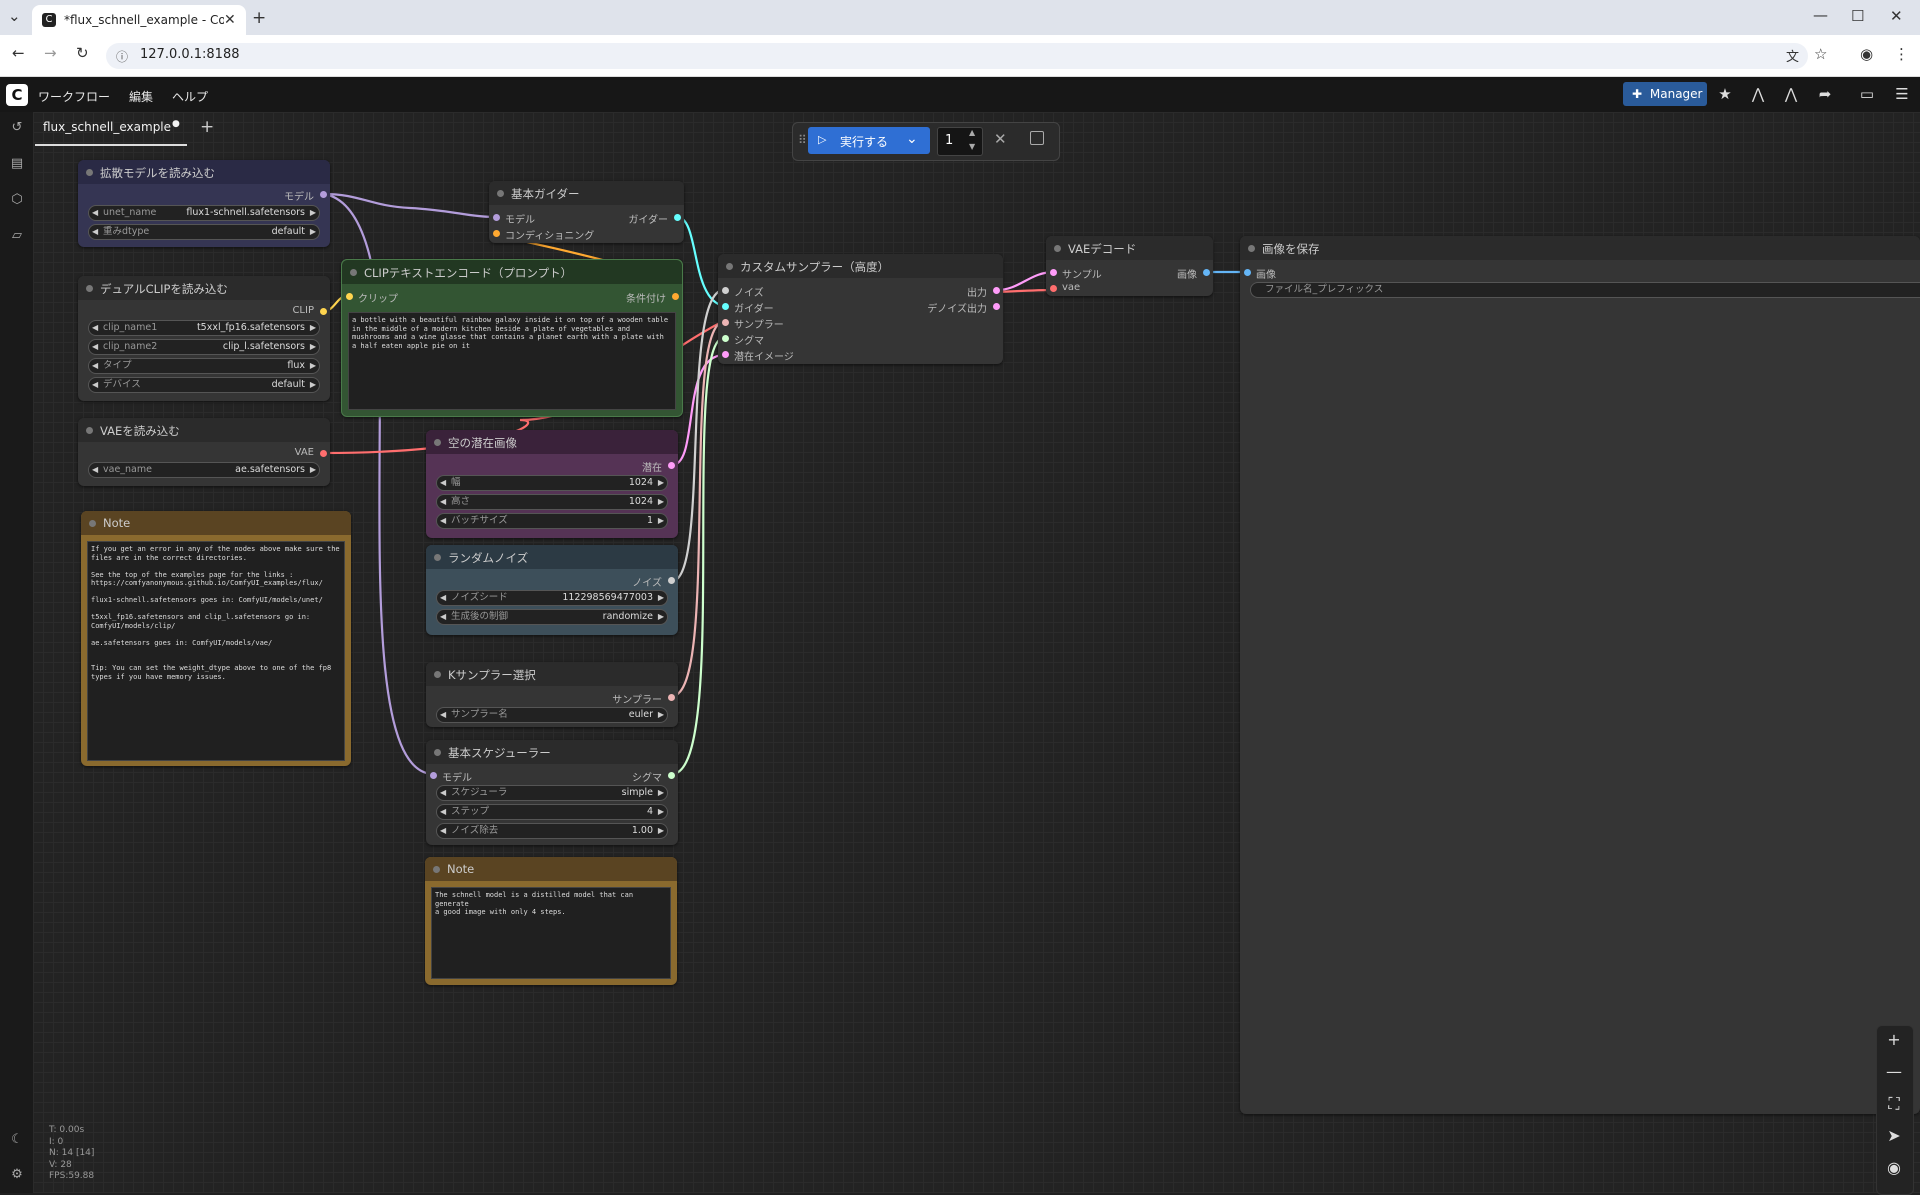 The image size is (1920, 1195). What do you see at coordinates (1206, 272) in the screenshot?
I see `output-image-port` at bounding box center [1206, 272].